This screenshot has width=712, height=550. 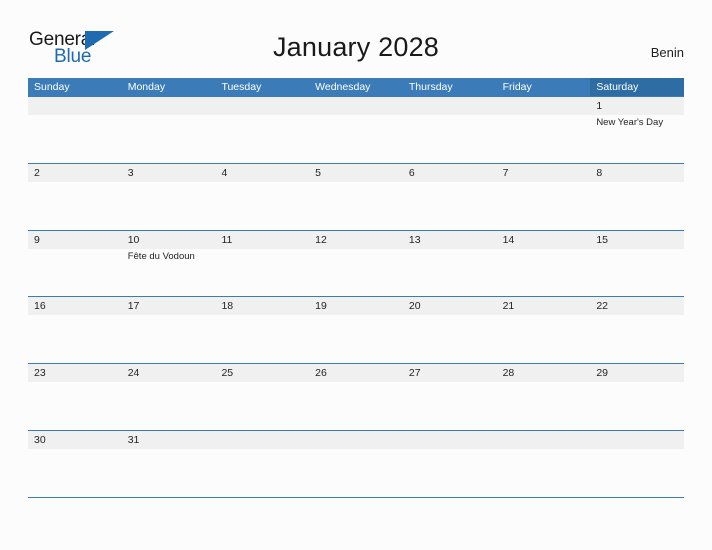 What do you see at coordinates (450, 306) in the screenshot?
I see `day-number: 20` at bounding box center [450, 306].